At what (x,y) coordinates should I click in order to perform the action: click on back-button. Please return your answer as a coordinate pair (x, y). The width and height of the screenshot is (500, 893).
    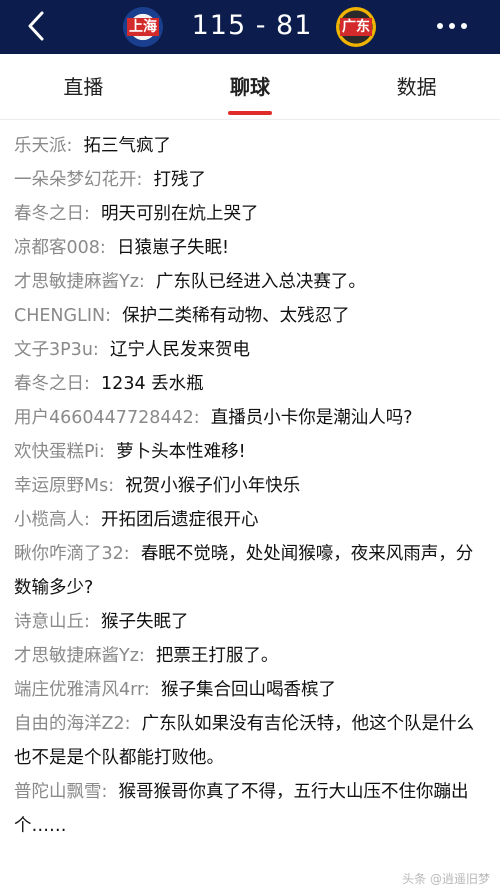
    Looking at the image, I should click on (38, 26).